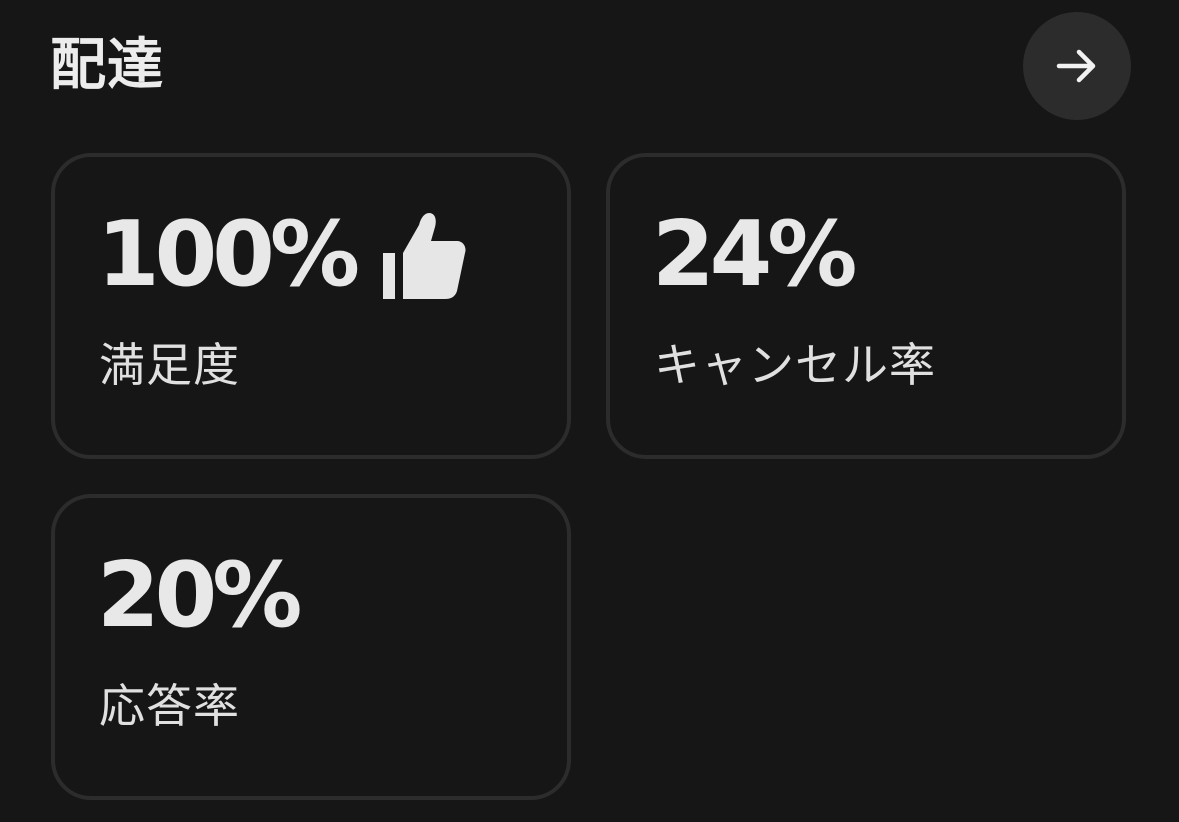  Describe the element at coordinates (424, 256) in the screenshot. I see `thumbs-up-icon` at that location.